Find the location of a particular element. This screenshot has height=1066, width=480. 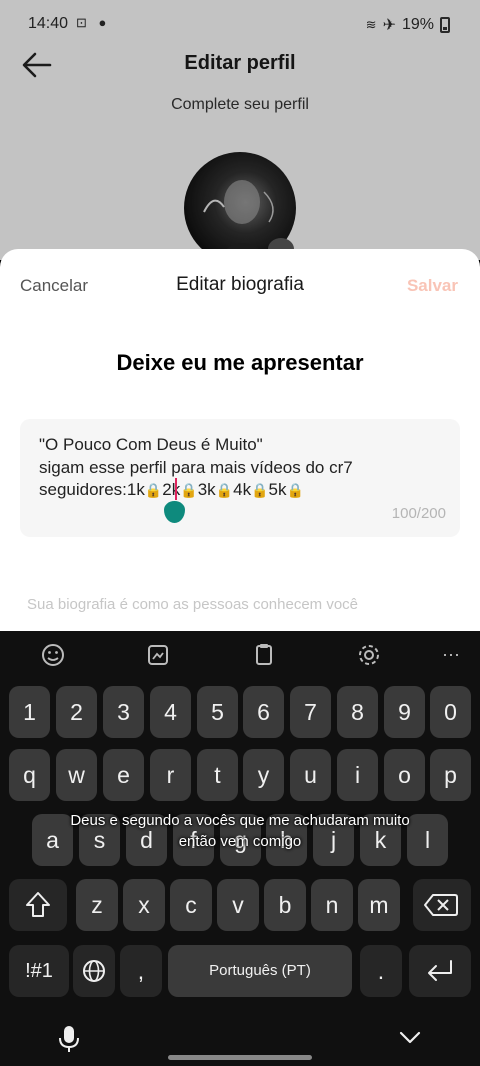

language-key is located at coordinates (94, 971).